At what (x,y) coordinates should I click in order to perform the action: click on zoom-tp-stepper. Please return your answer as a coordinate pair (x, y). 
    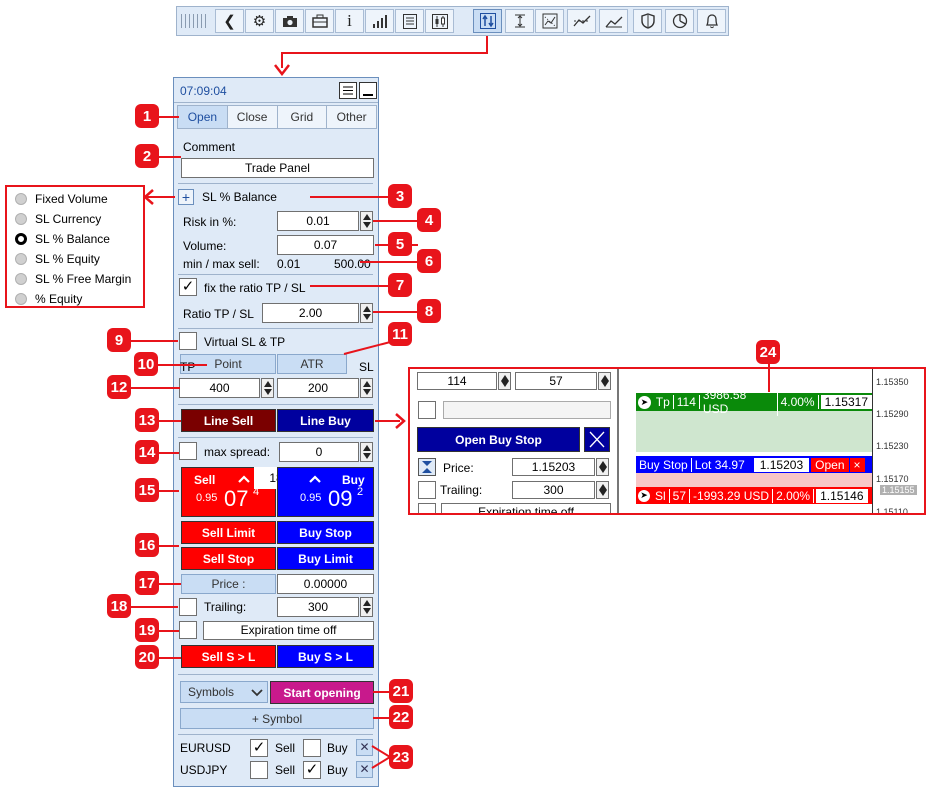
    Looking at the image, I should click on (504, 381).